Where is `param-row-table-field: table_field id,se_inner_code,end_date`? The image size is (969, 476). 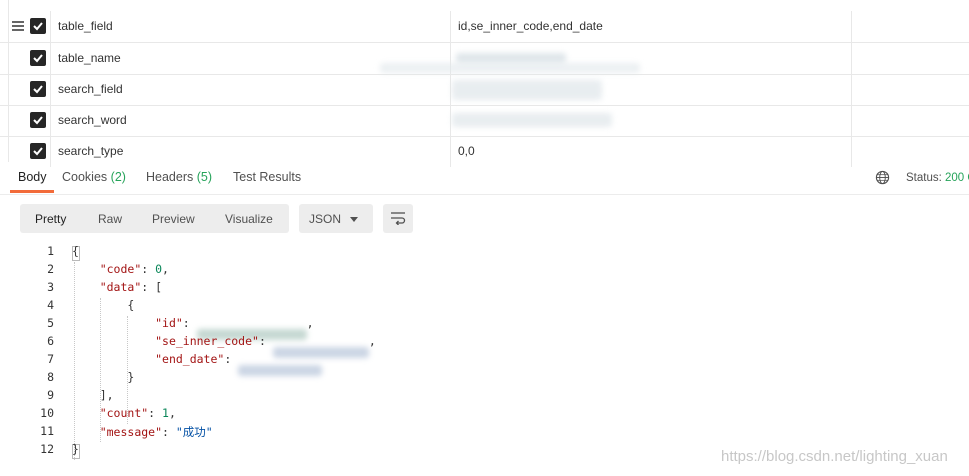 param-row-table-field: table_field id,se_inner_code,end_date is located at coordinates (484, 27).